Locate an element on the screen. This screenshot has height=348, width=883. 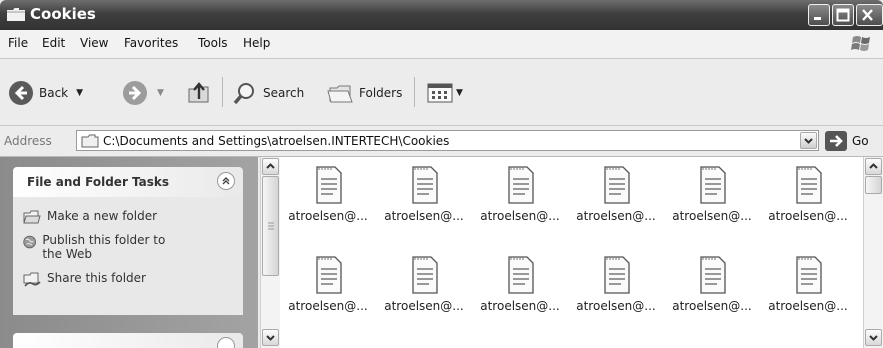
search-label: Search is located at coordinates (284, 93).